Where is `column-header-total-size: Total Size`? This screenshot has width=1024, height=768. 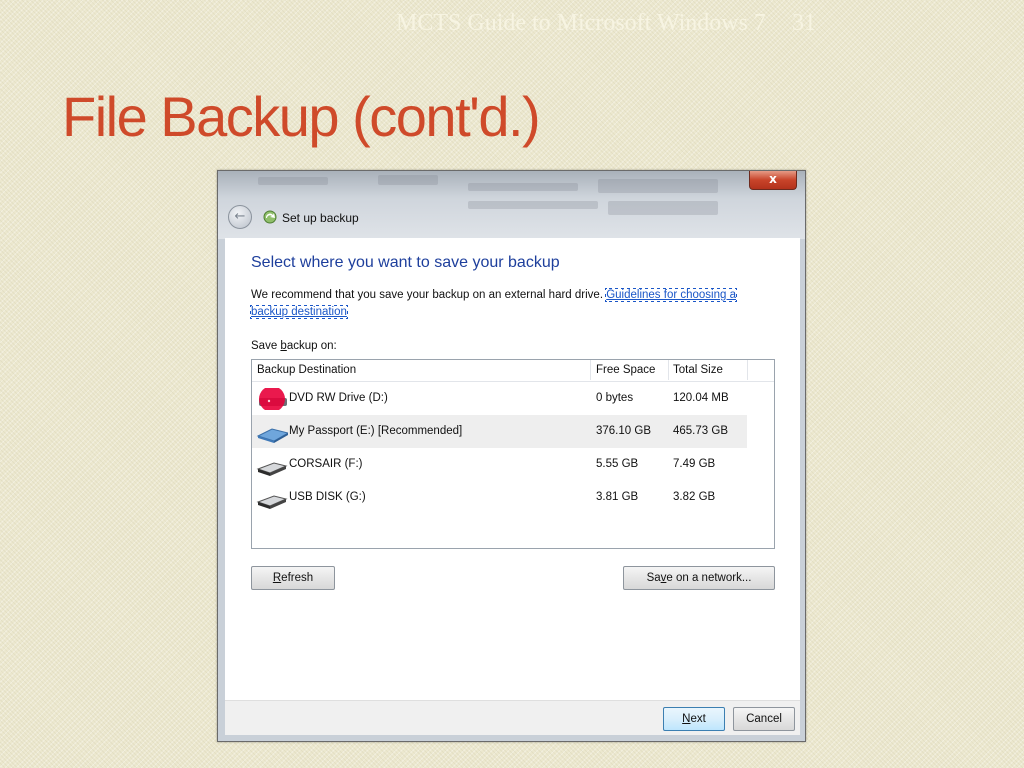 column-header-total-size: Total Size is located at coordinates (698, 370).